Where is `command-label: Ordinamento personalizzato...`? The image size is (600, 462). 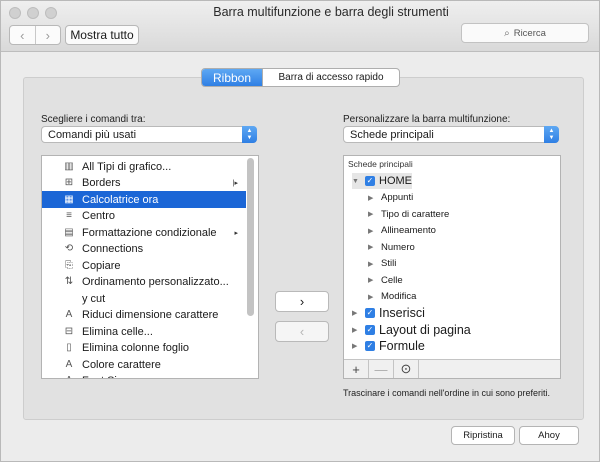 command-label: Ordinamento personalizzato... is located at coordinates (155, 282).